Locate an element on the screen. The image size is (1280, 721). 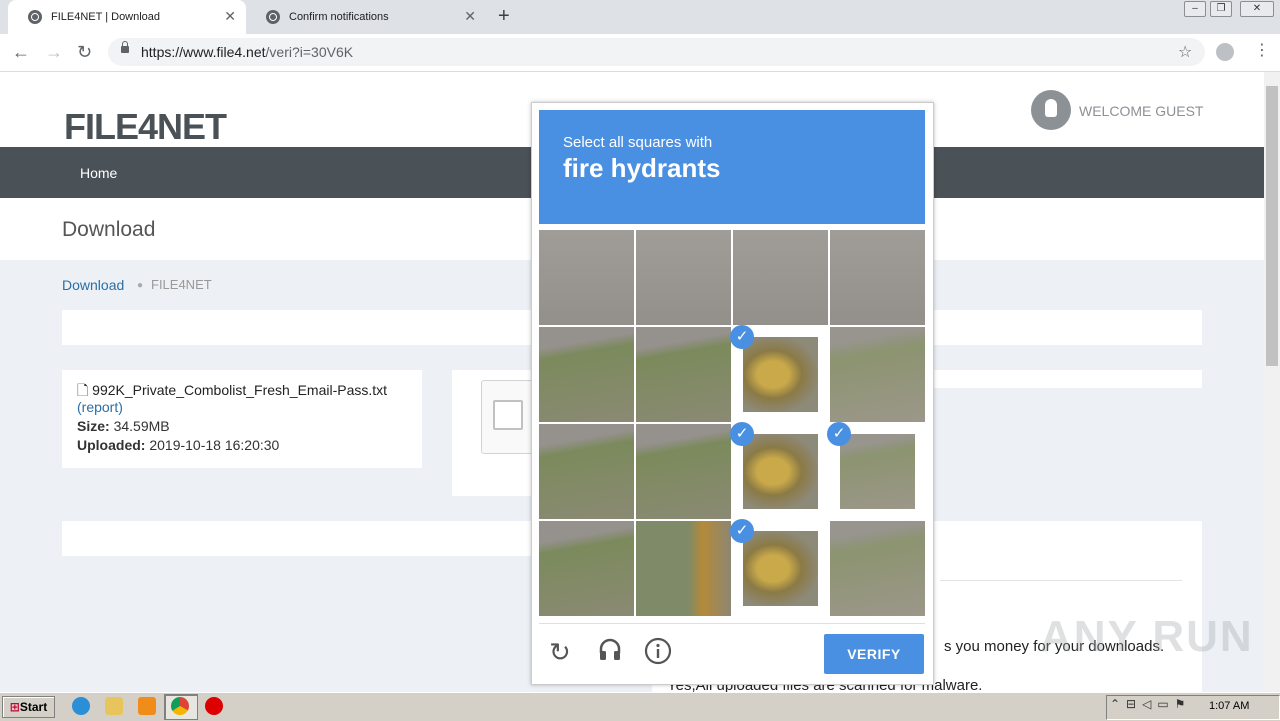
plus-icon: + is located at coordinates (504, 16).